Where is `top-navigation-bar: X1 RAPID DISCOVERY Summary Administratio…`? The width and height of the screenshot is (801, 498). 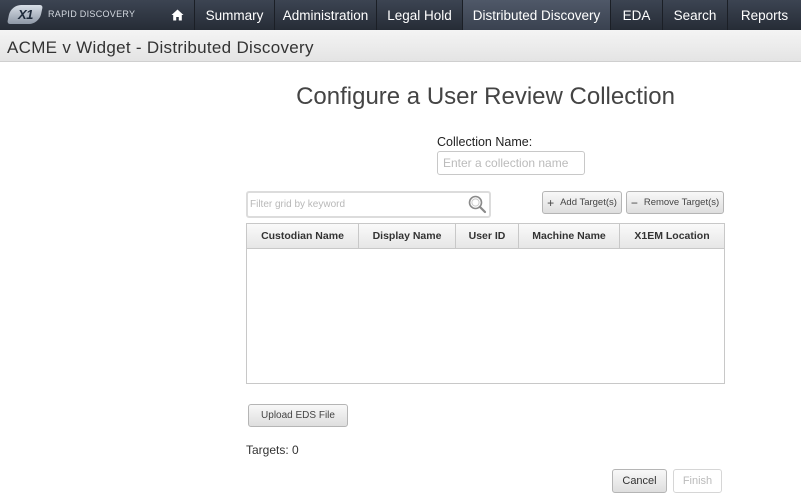 top-navigation-bar: X1 RAPID DISCOVERY Summary Administratio… is located at coordinates (400, 15).